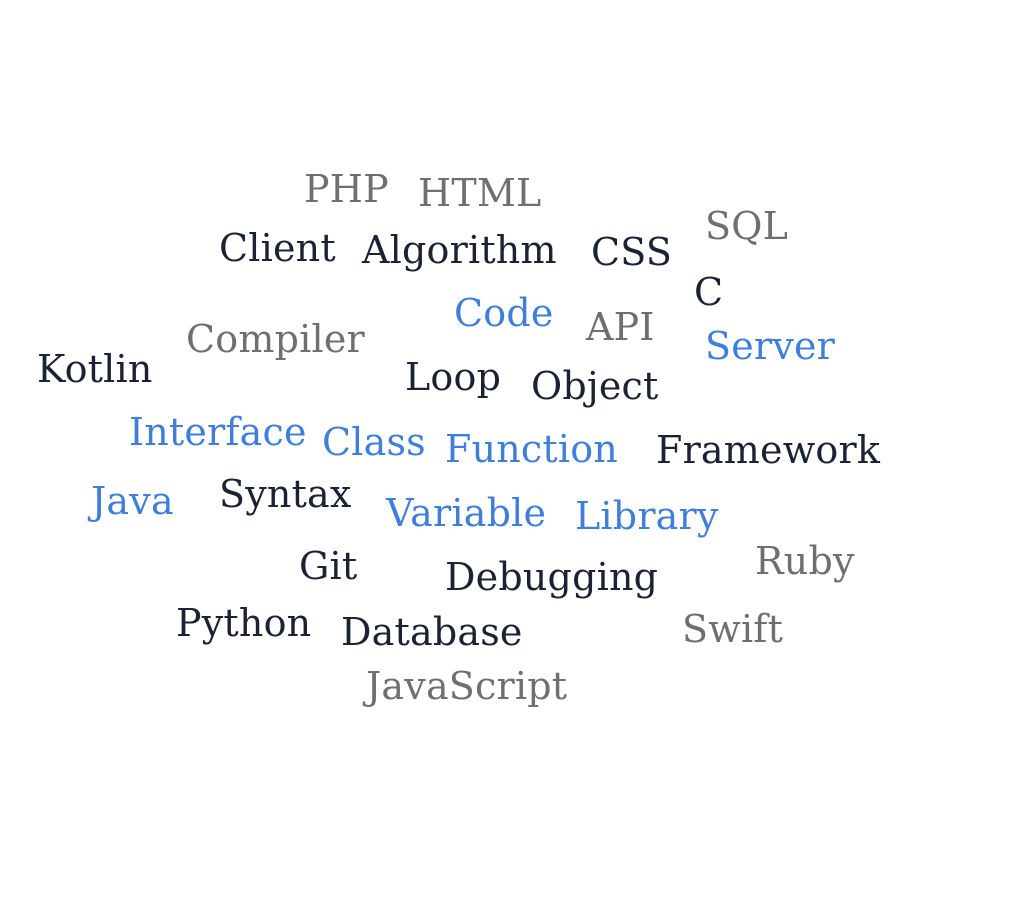 Image resolution: width=1024 pixels, height=920 pixels. What do you see at coordinates (631, 252) in the screenshot?
I see `word-css: CSS` at bounding box center [631, 252].